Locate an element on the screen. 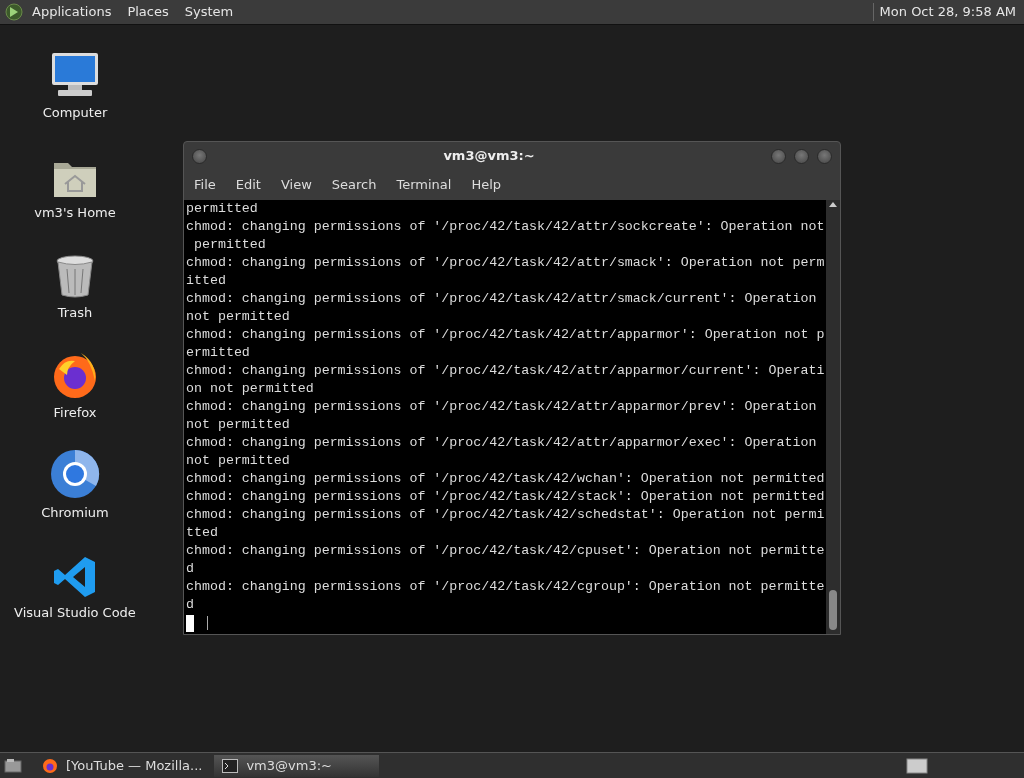 The image size is (1024, 778). clock: Mon Oct 28, 9:58 AM is located at coordinates (947, 12).